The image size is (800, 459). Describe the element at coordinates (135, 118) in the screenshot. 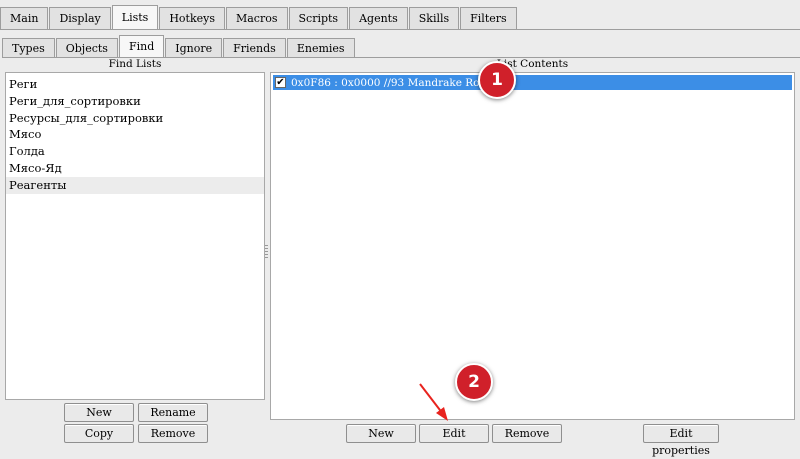

I see `list-item: Ресурсы_для_сортировки` at that location.